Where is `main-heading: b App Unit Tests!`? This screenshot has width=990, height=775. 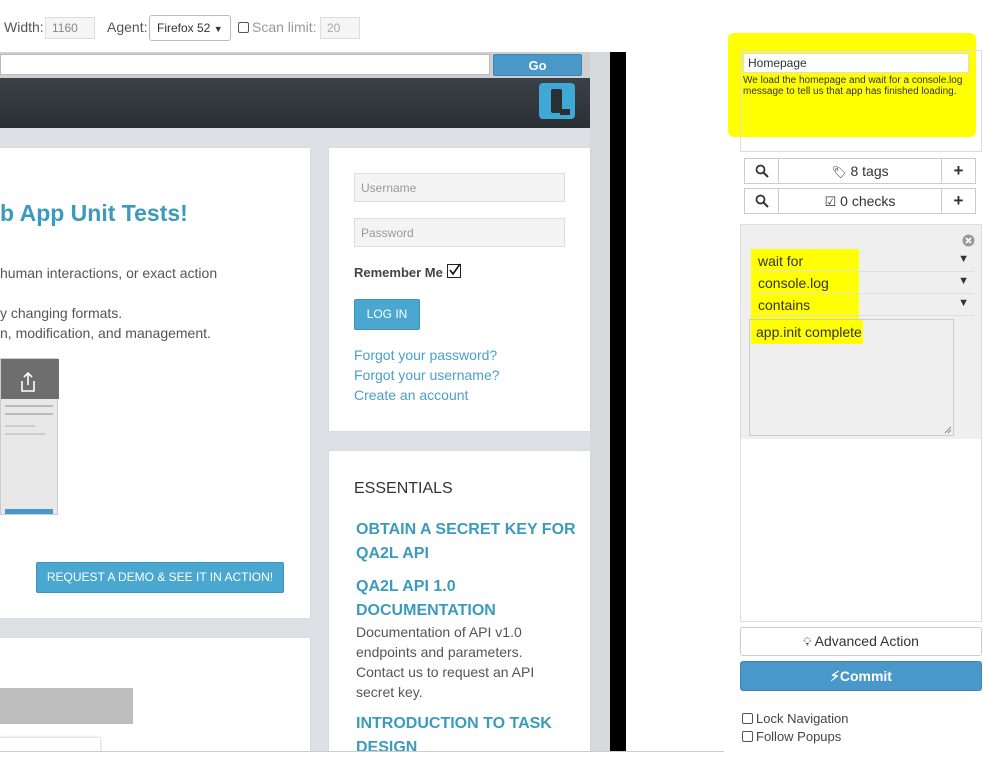 main-heading: b App Unit Tests! is located at coordinates (94, 213).